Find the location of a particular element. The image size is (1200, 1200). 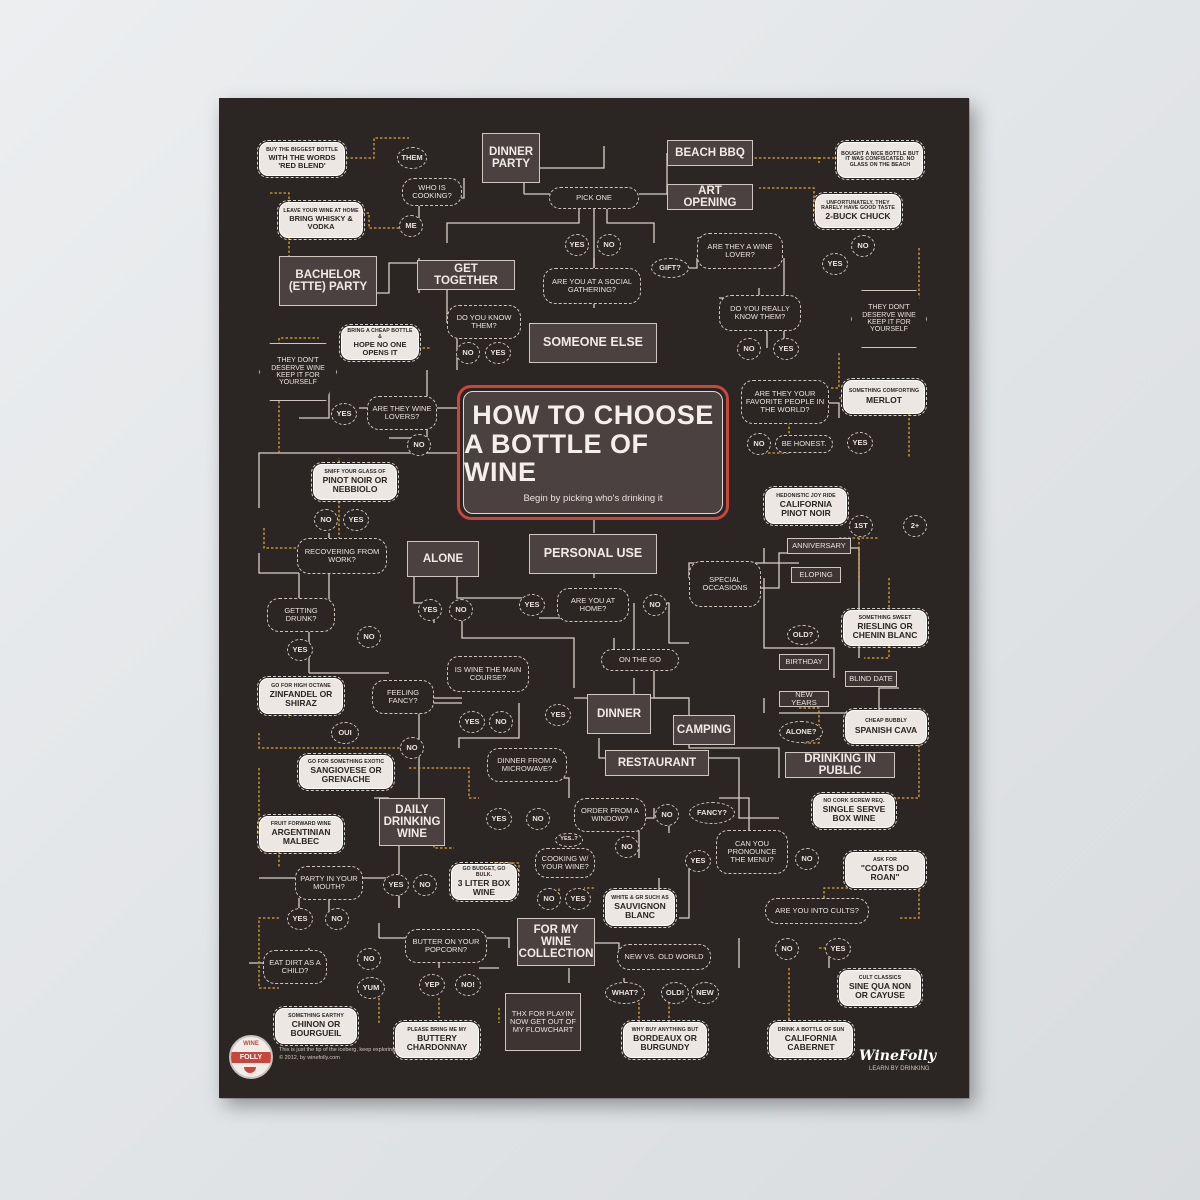

node-yes-cooking: YES is located at coordinates (578, 899).